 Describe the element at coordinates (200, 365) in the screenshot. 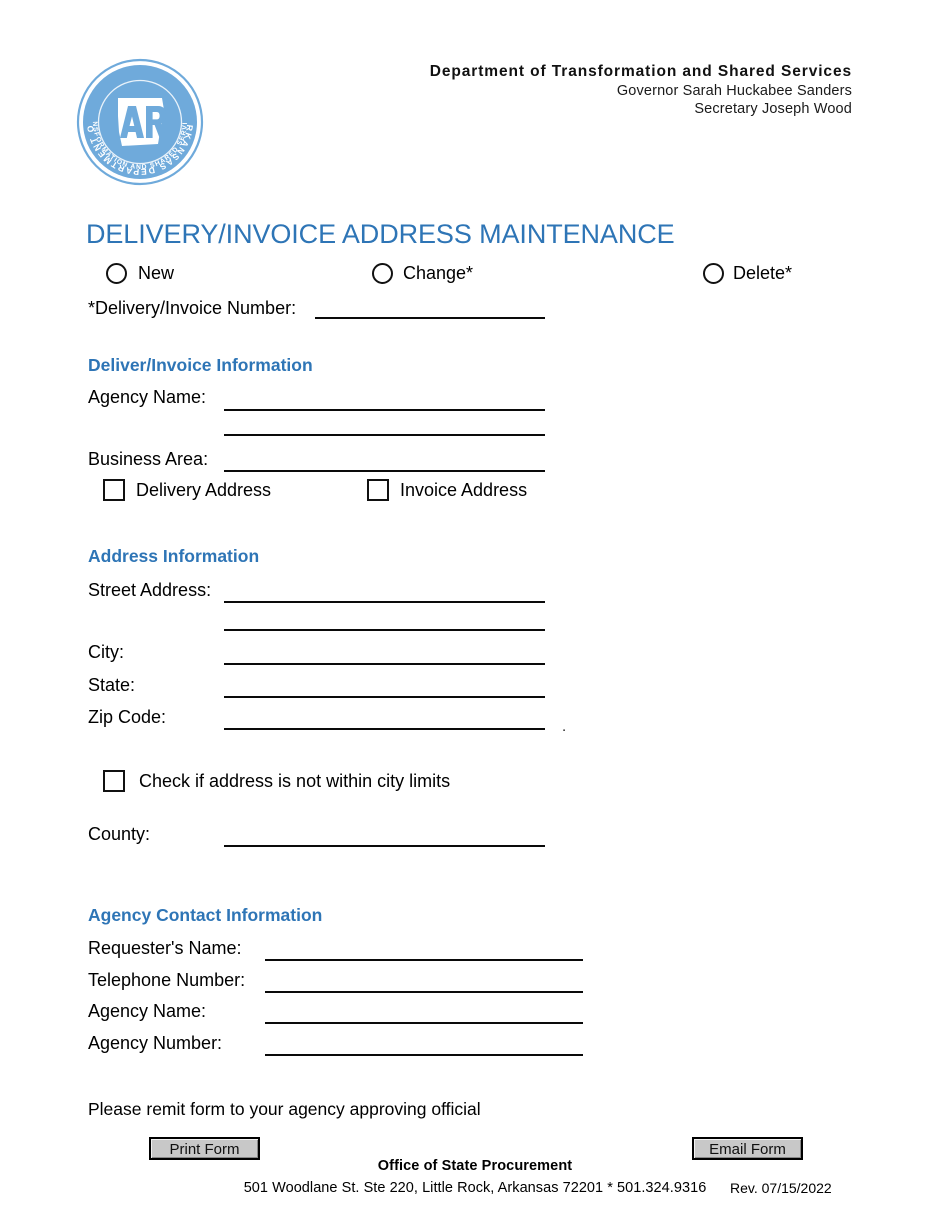

I see `section-heading-deliver-invoice: Deliver/Invoice Information` at that location.